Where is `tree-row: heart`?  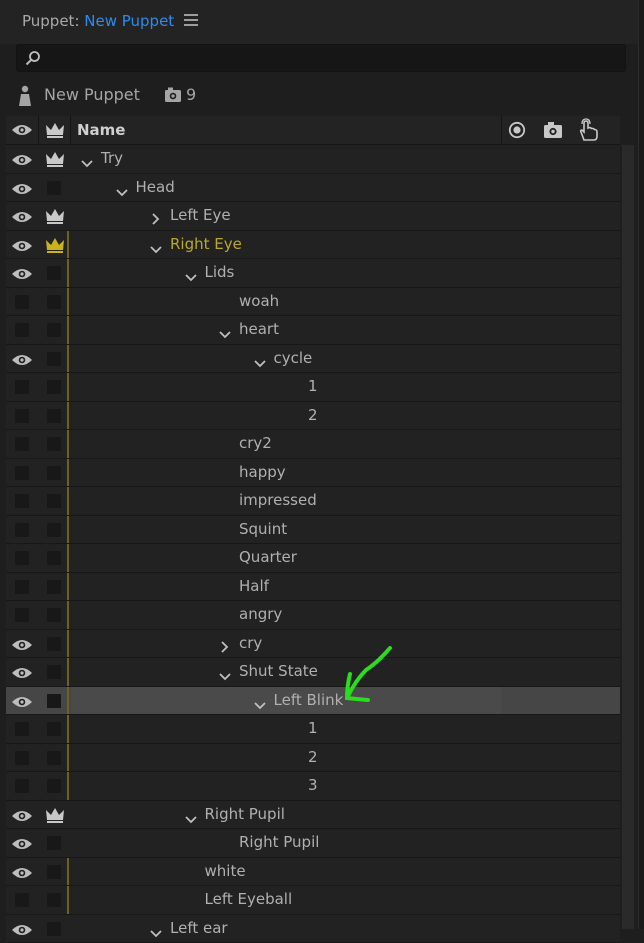
tree-row: heart is located at coordinates (313, 330).